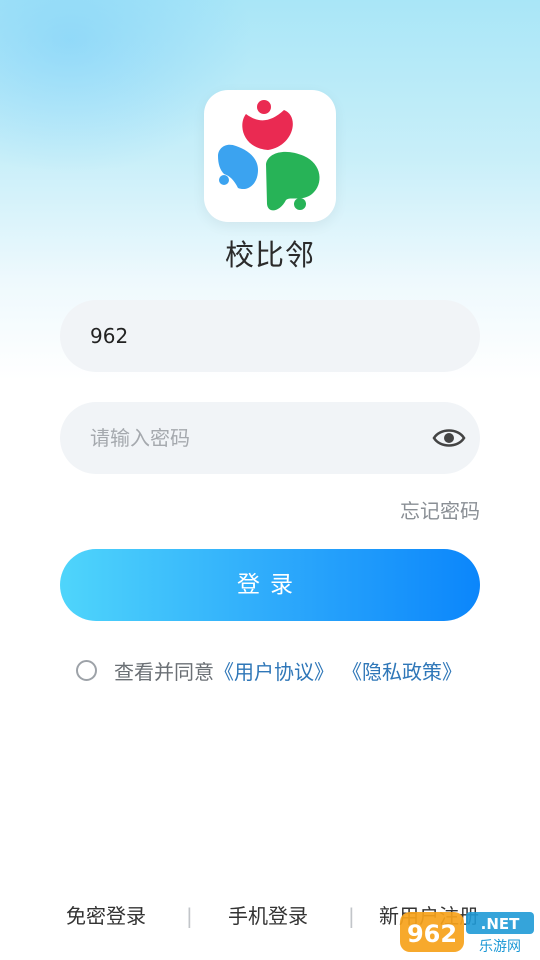 Image resolution: width=540 pixels, height=960 pixels. Describe the element at coordinates (270, 438) in the screenshot. I see `password-field: 请输入密码` at that location.